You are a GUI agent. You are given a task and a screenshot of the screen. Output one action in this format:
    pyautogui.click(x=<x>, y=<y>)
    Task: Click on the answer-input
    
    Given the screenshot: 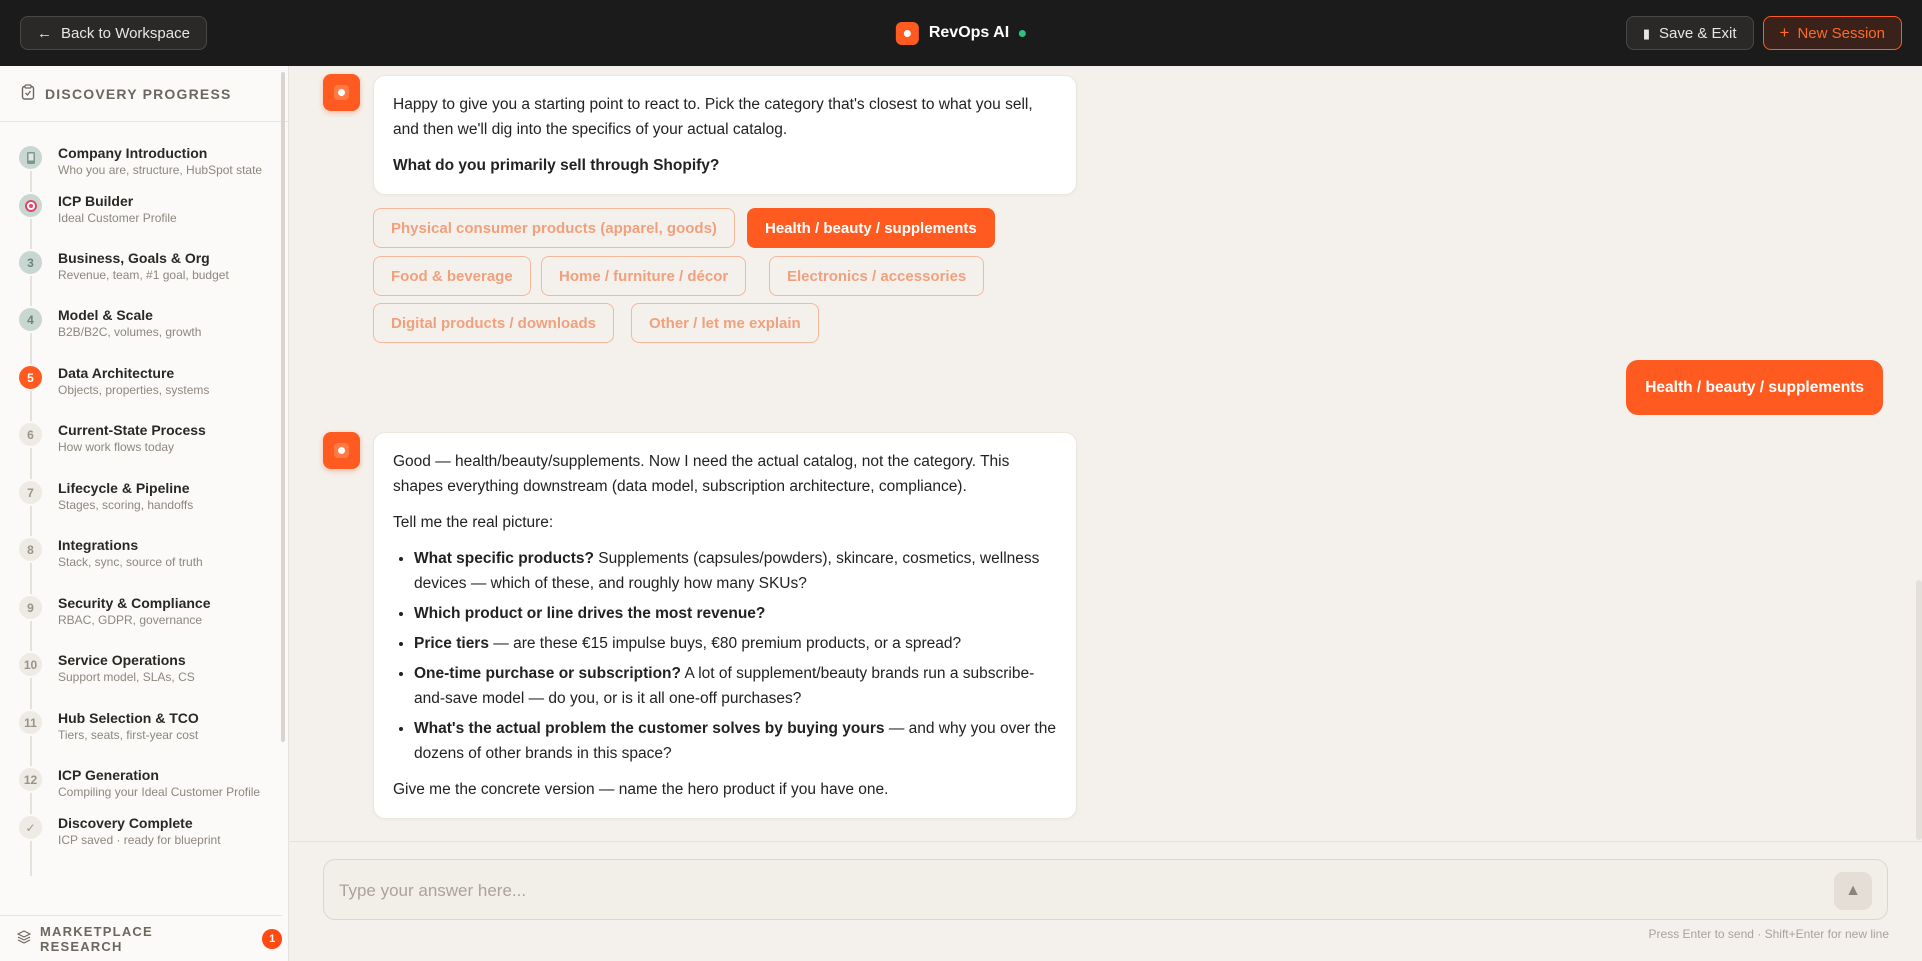 What is the action you would take?
    pyautogui.click(x=1079, y=890)
    